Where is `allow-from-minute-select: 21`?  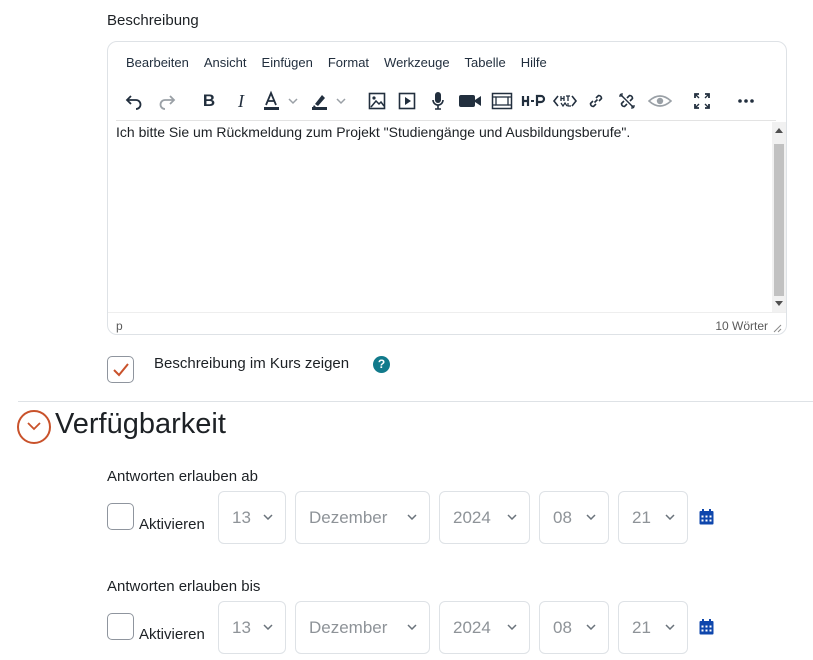
allow-from-minute-select: 21 is located at coordinates (653, 517).